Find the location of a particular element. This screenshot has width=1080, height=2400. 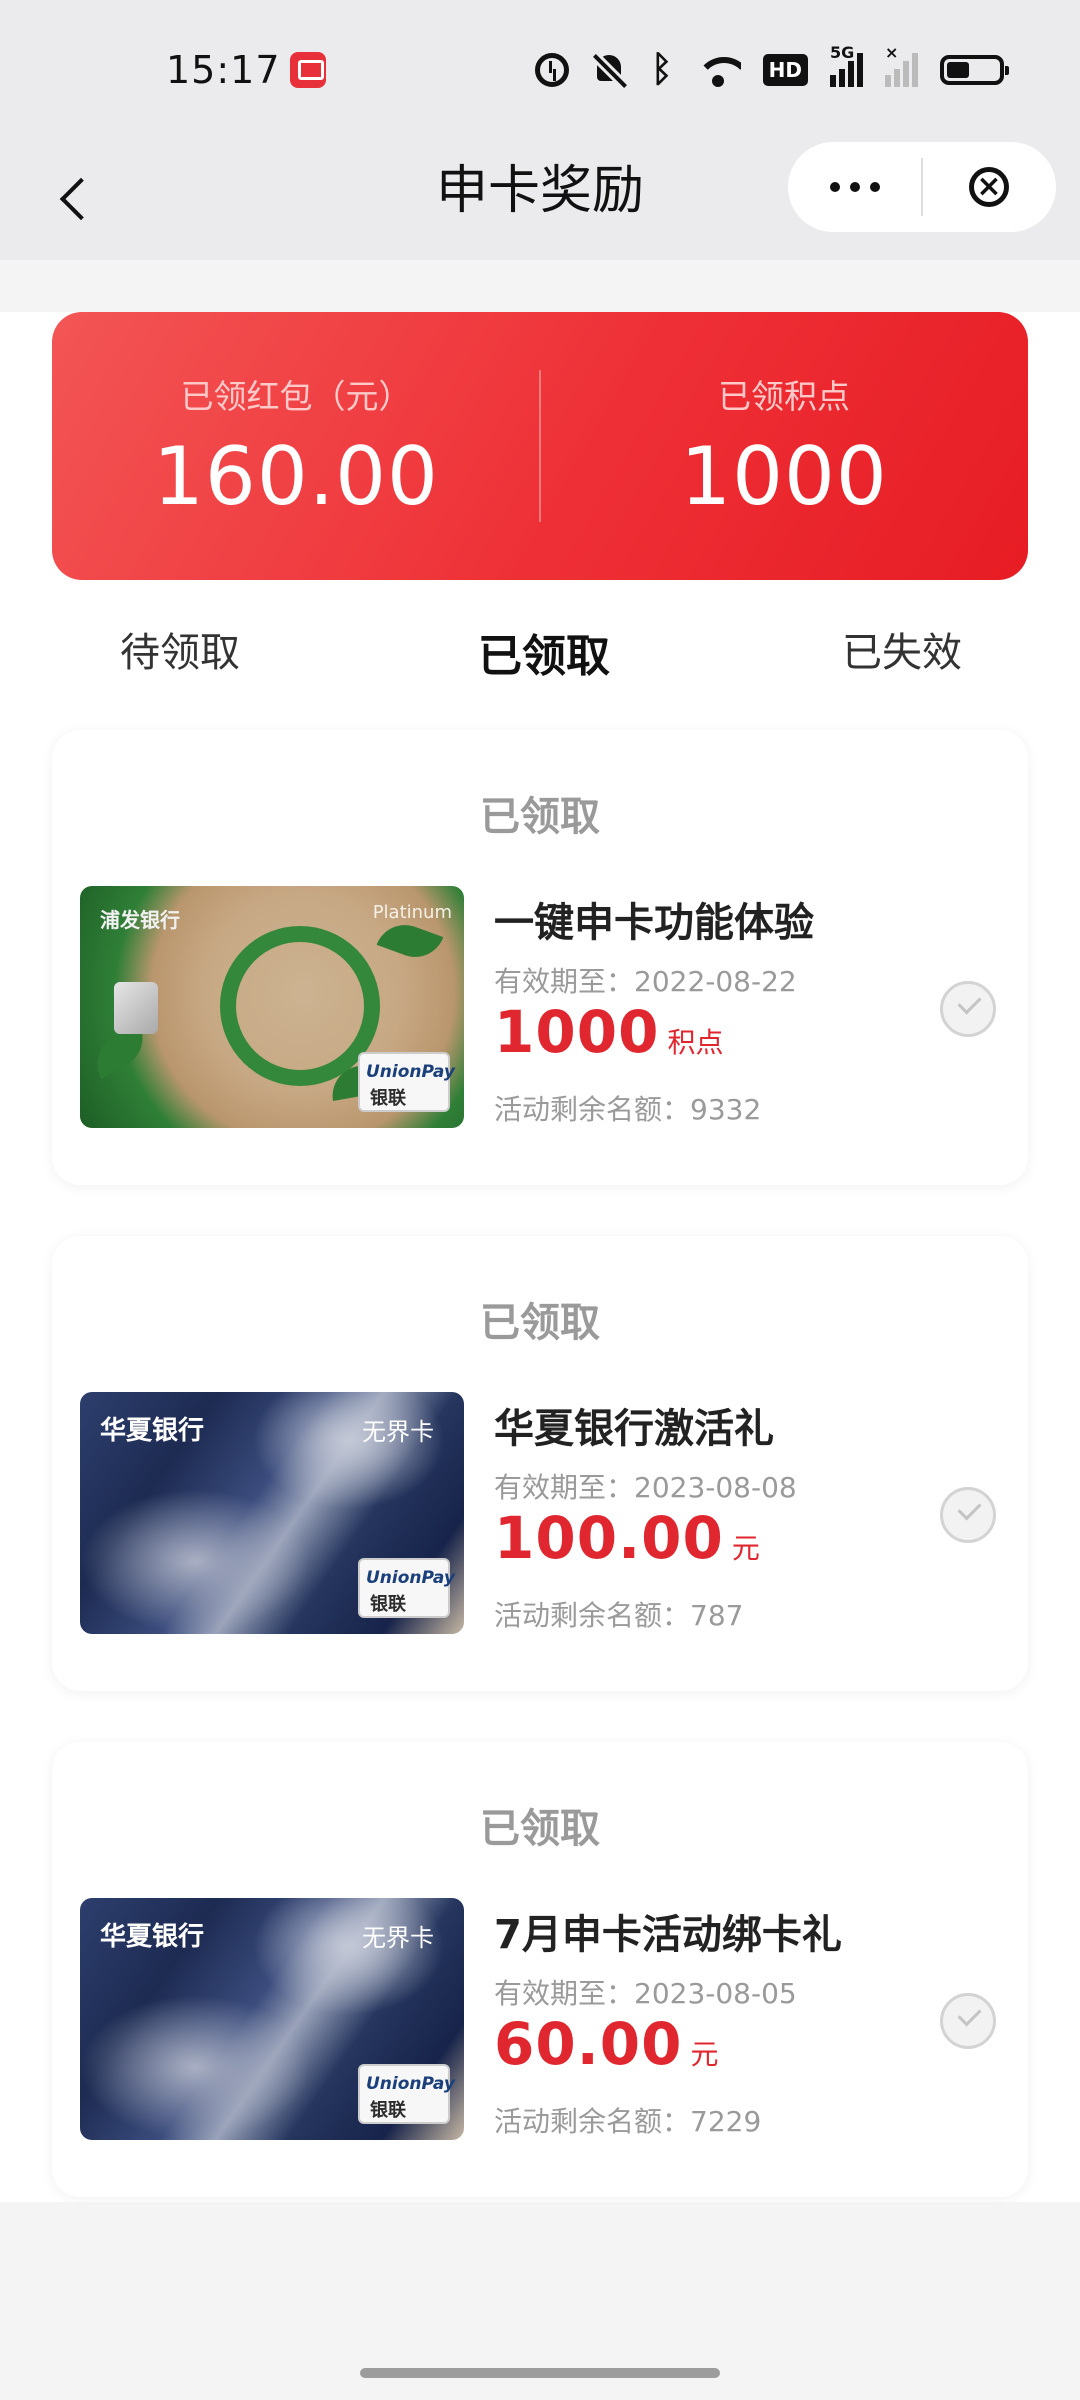

status-icons: ᛒ HD 5G × is located at coordinates (772, 67).